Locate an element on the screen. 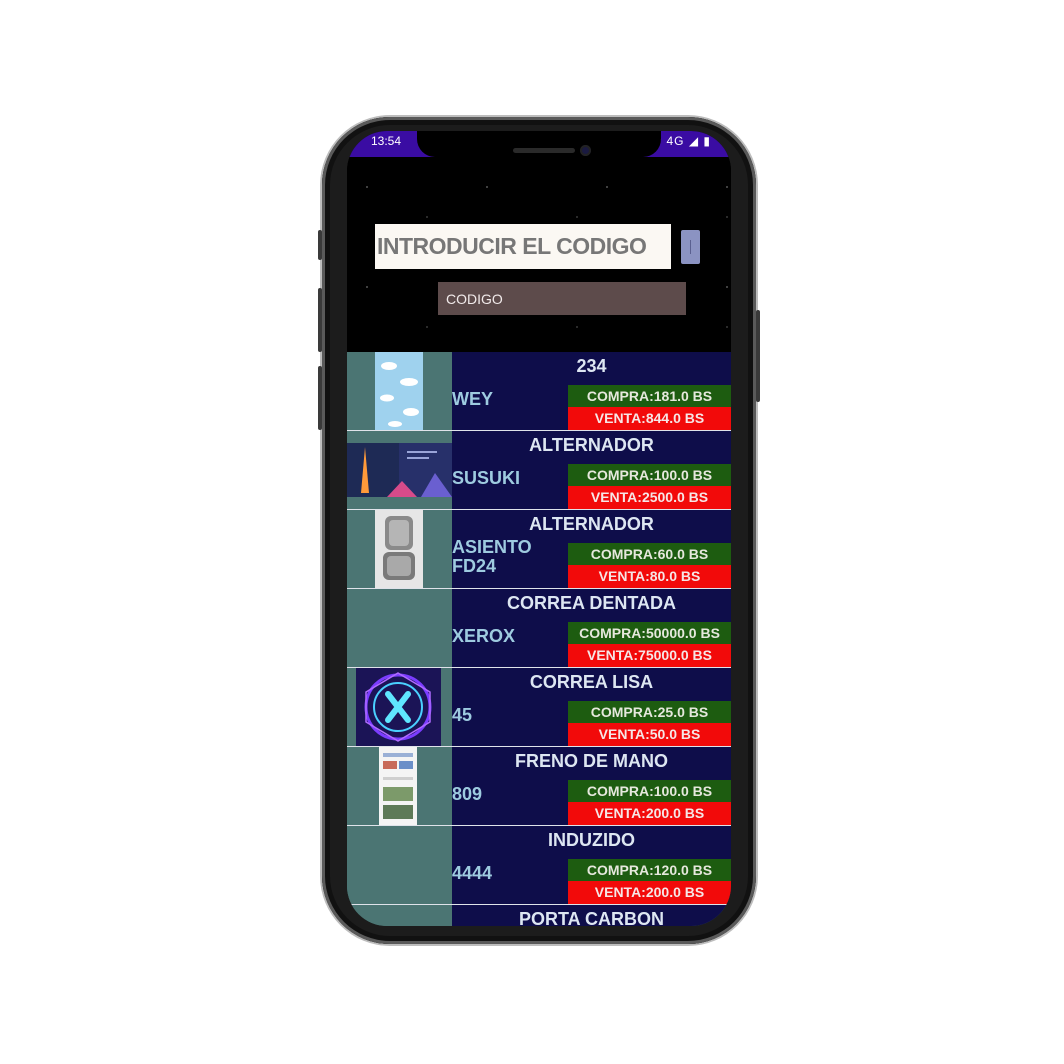 This screenshot has width=1064, height=1064. product-info: 234 WEY COMPRA:181.0 BS VENTA:844.0 BS is located at coordinates (591, 391).